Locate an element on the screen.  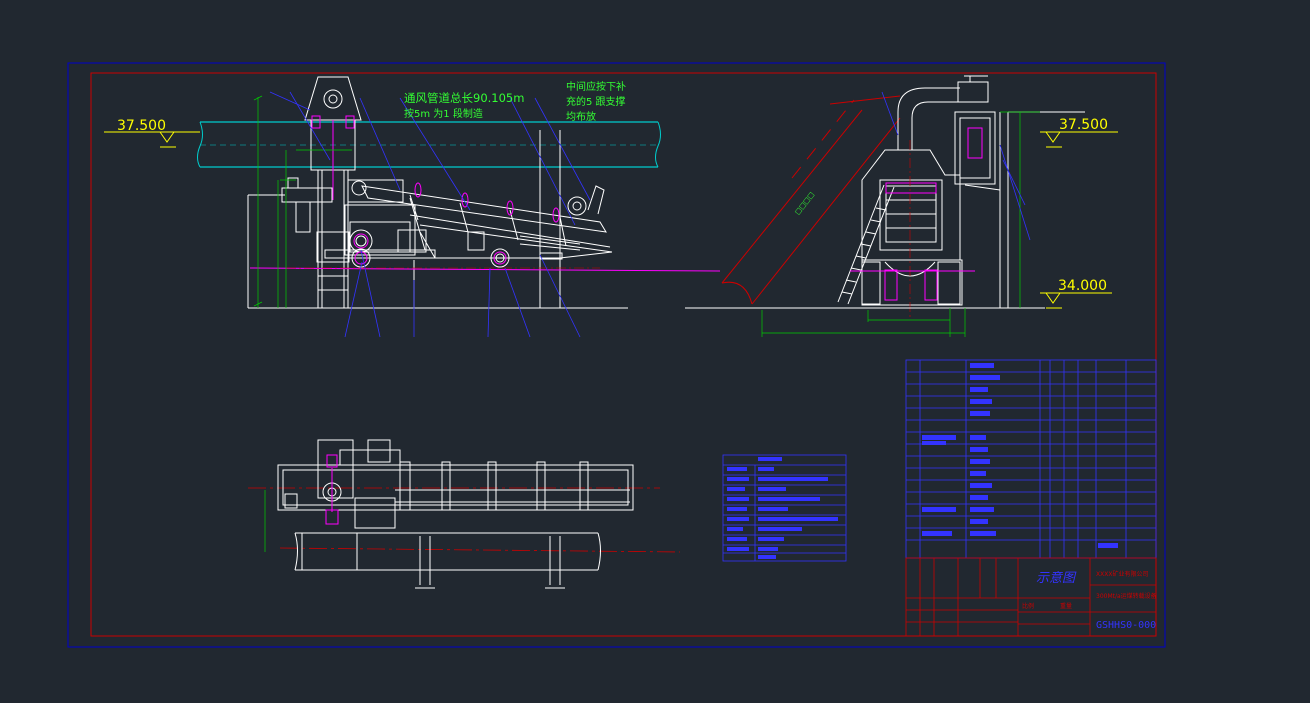
parts-list is located at coordinates (1031, 459).